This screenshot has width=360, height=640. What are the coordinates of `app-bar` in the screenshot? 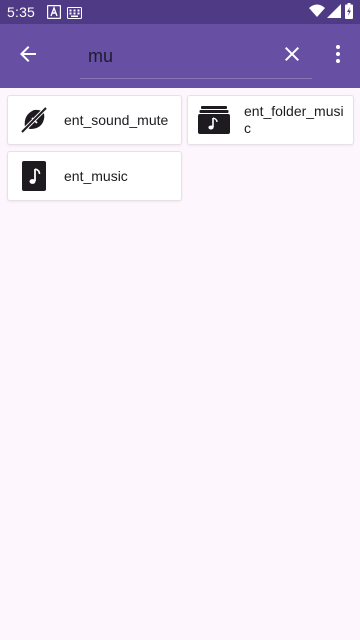 It's located at (180, 56).